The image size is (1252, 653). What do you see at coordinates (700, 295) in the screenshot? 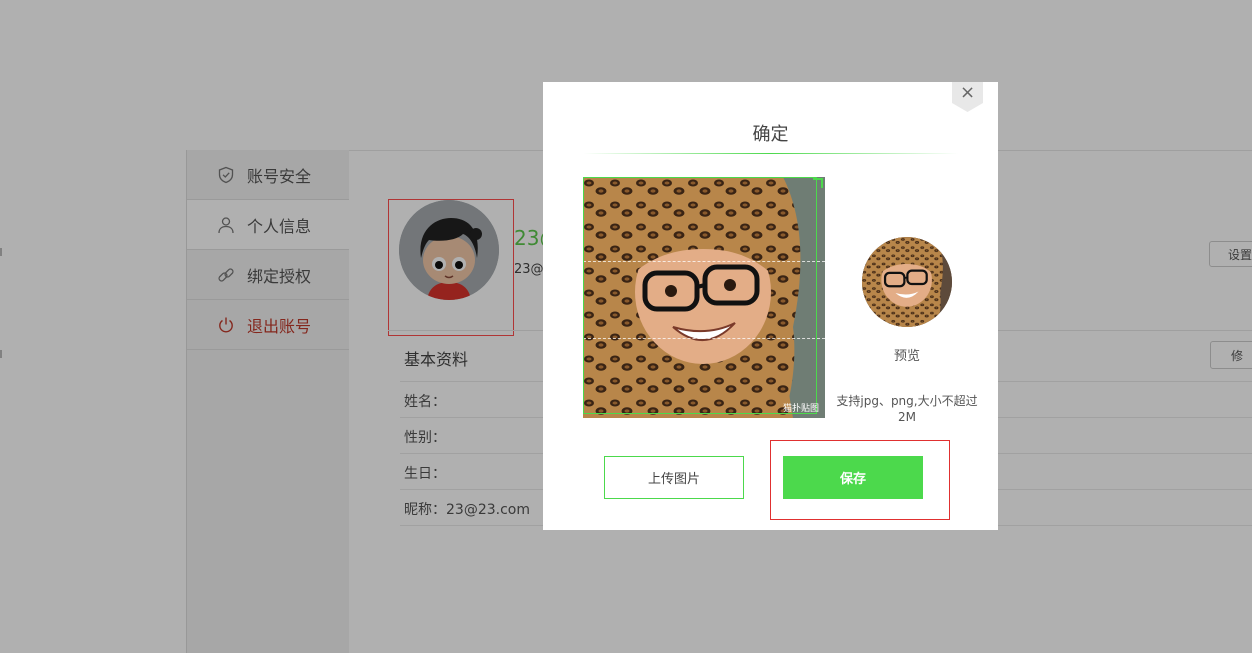
I see `crop-frame` at bounding box center [700, 295].